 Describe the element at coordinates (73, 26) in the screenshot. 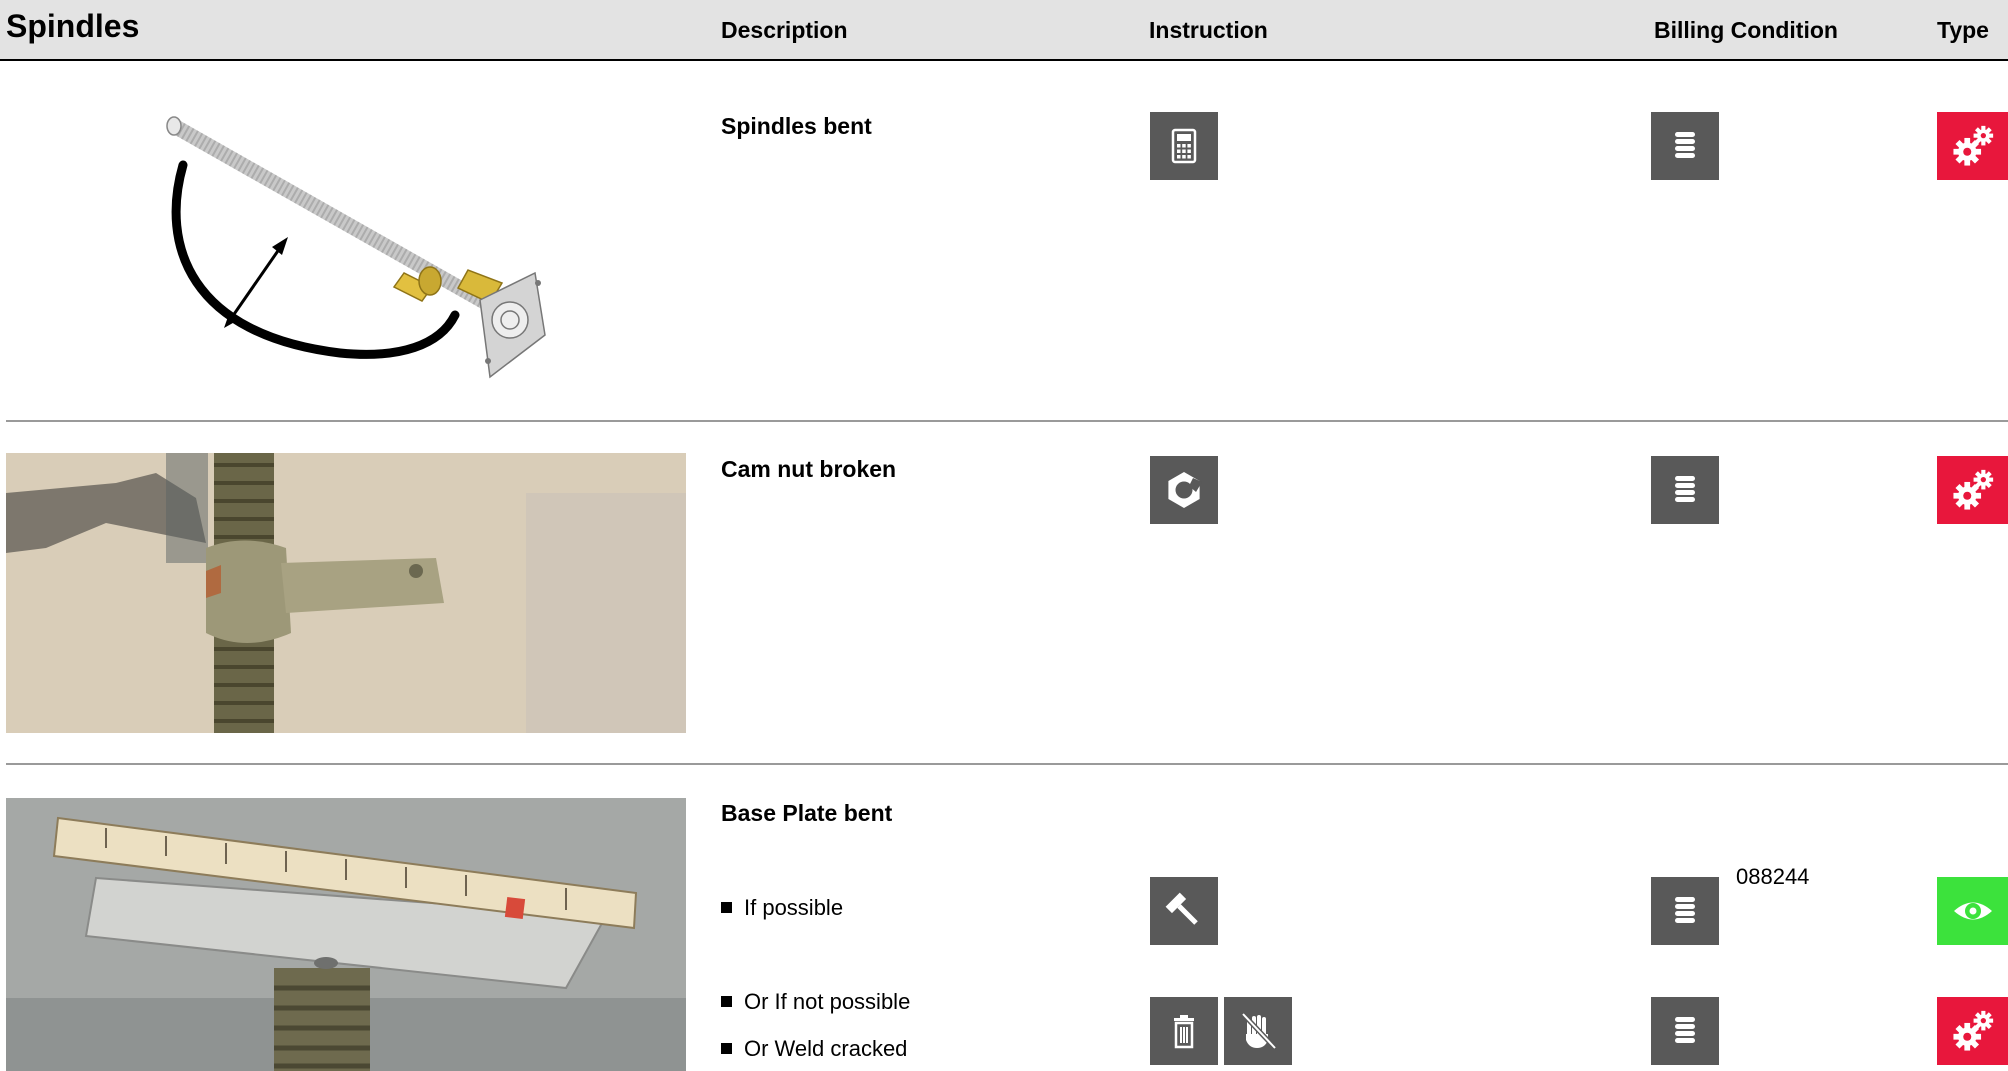

I see `page-title: Spindles` at that location.